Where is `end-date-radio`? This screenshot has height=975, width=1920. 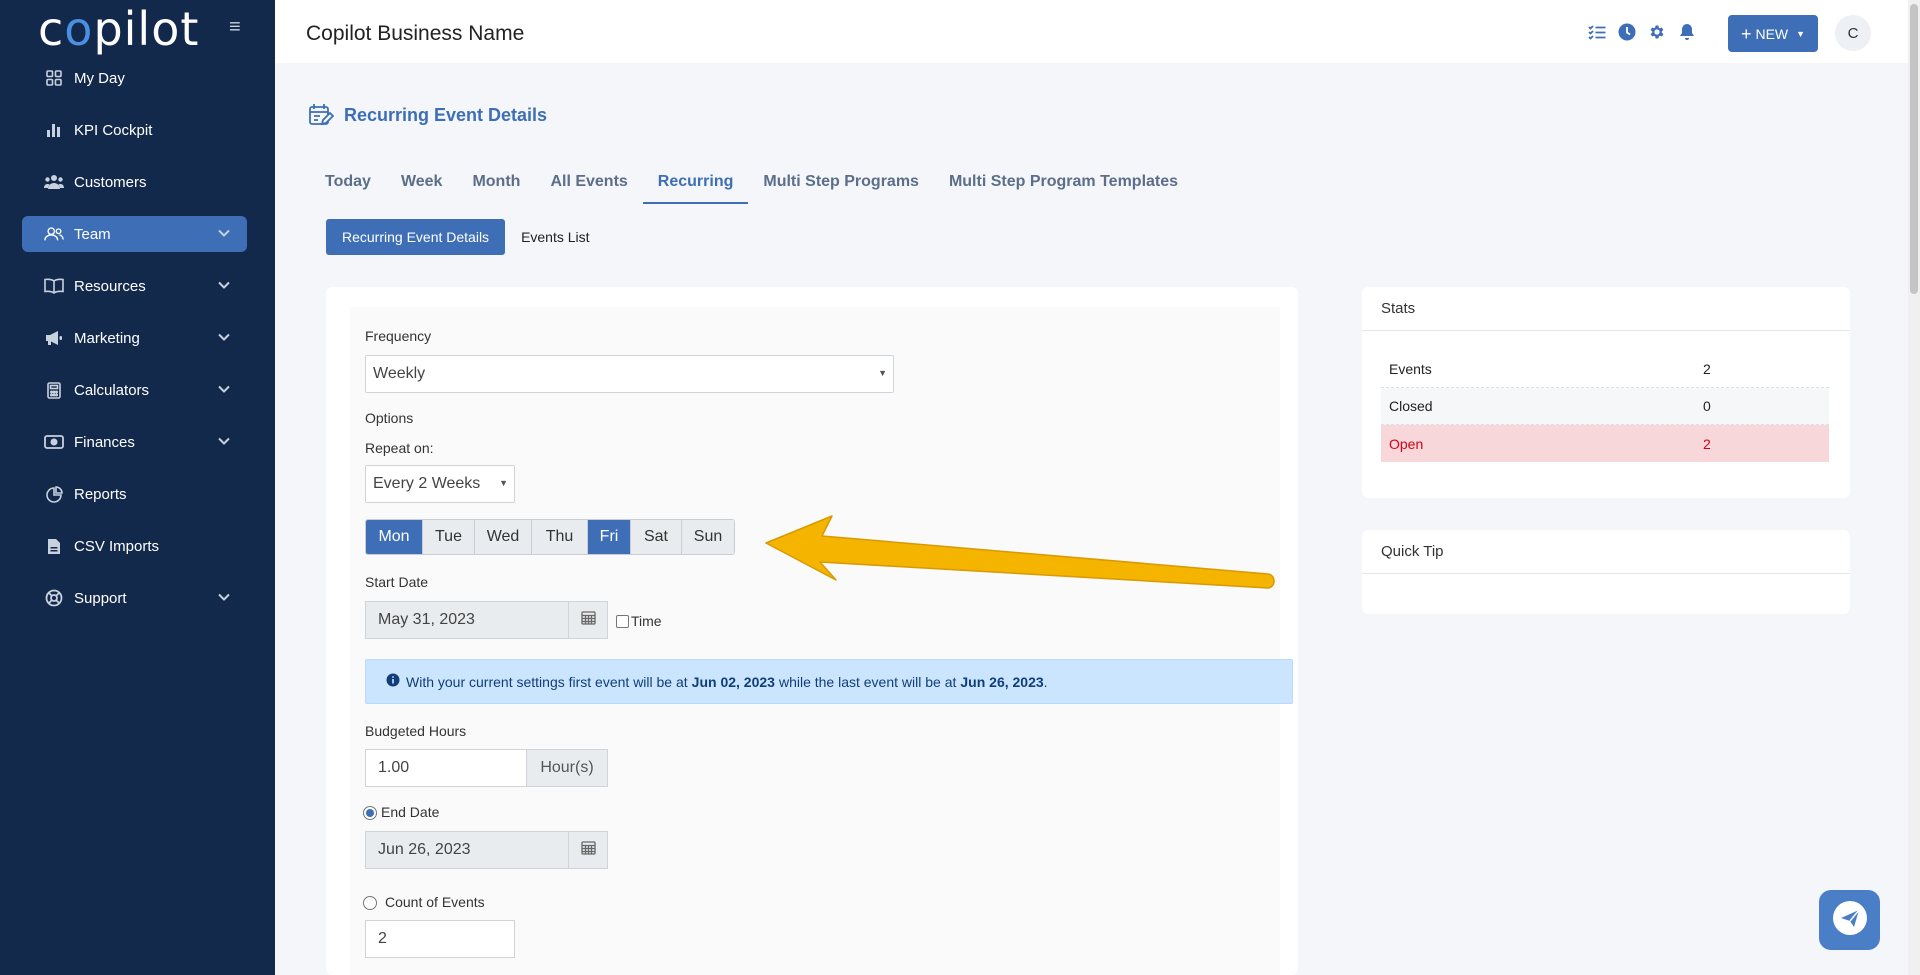
end-date-radio is located at coordinates (370, 813).